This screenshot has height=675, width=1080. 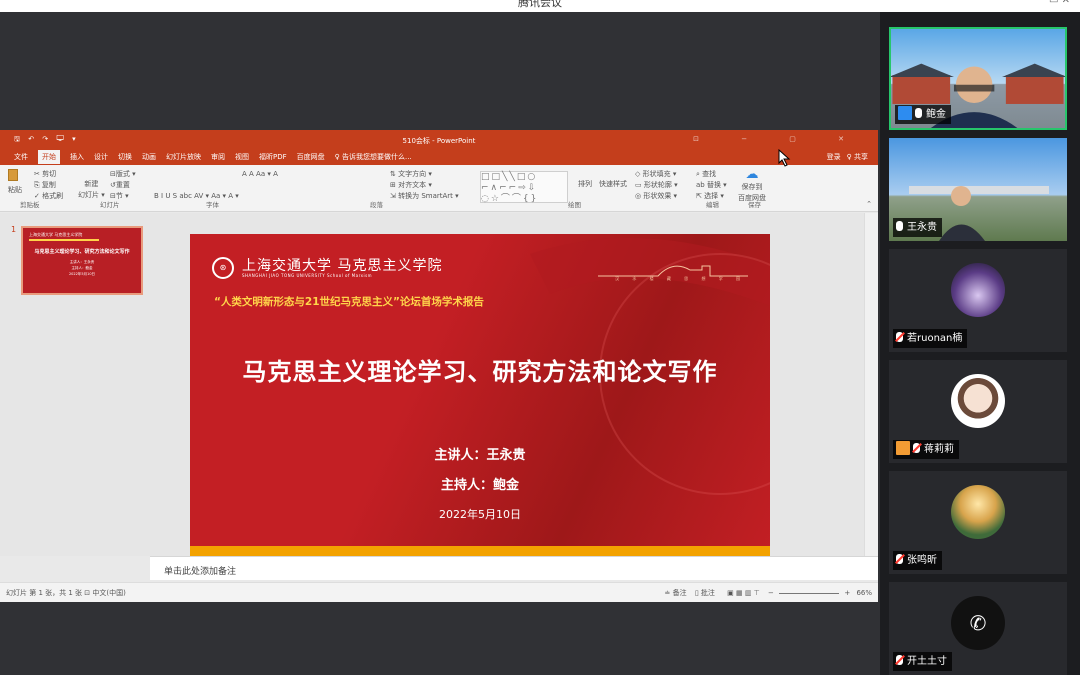 I want to click on university-brand: 上海交通大学 马克思主义学院, so click(x=342, y=266).